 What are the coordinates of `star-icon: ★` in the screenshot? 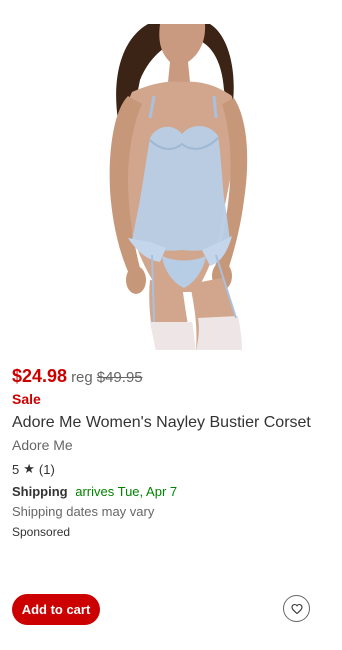 It's located at (29, 468).